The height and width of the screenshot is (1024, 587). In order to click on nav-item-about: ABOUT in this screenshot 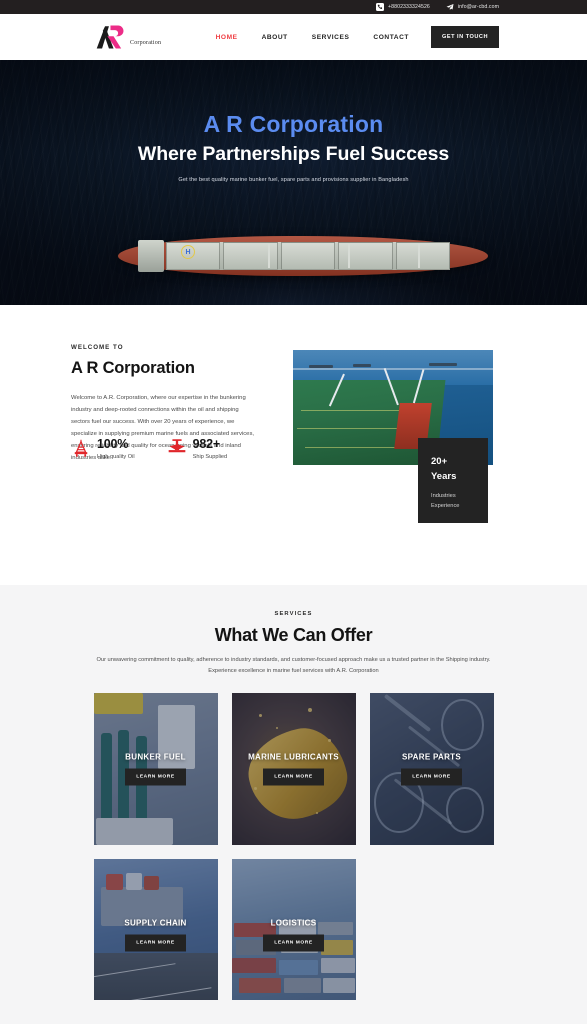, I will do `click(275, 37)`.